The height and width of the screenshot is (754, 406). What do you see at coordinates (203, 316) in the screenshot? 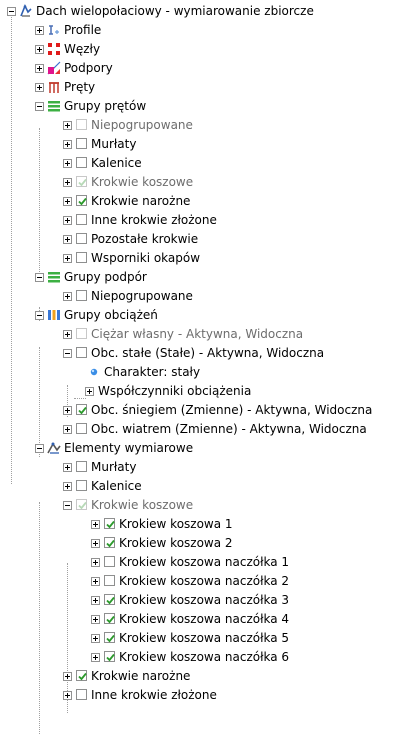
I see `tree-node-load-groups: Grupy obciążeń` at bounding box center [203, 316].